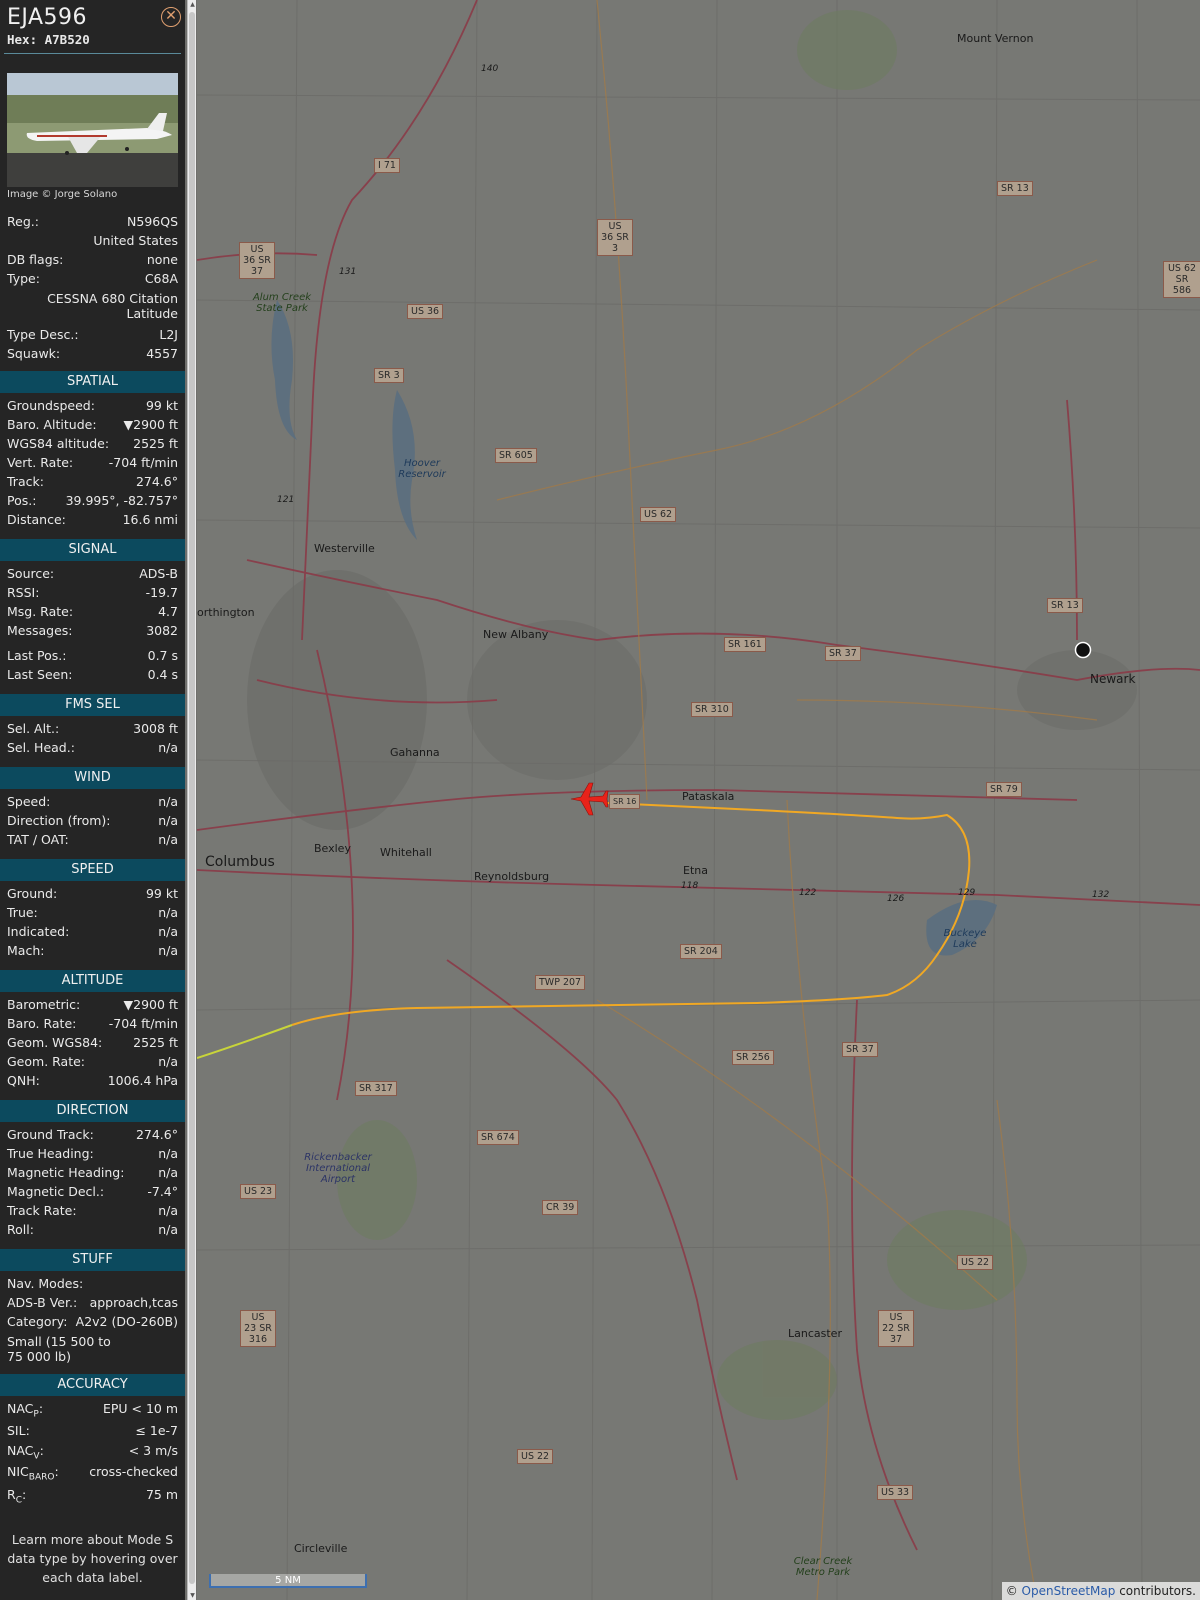 The image size is (1200, 1600). Describe the element at coordinates (1083, 650) in the screenshot. I see `receiver-location-icon` at that location.